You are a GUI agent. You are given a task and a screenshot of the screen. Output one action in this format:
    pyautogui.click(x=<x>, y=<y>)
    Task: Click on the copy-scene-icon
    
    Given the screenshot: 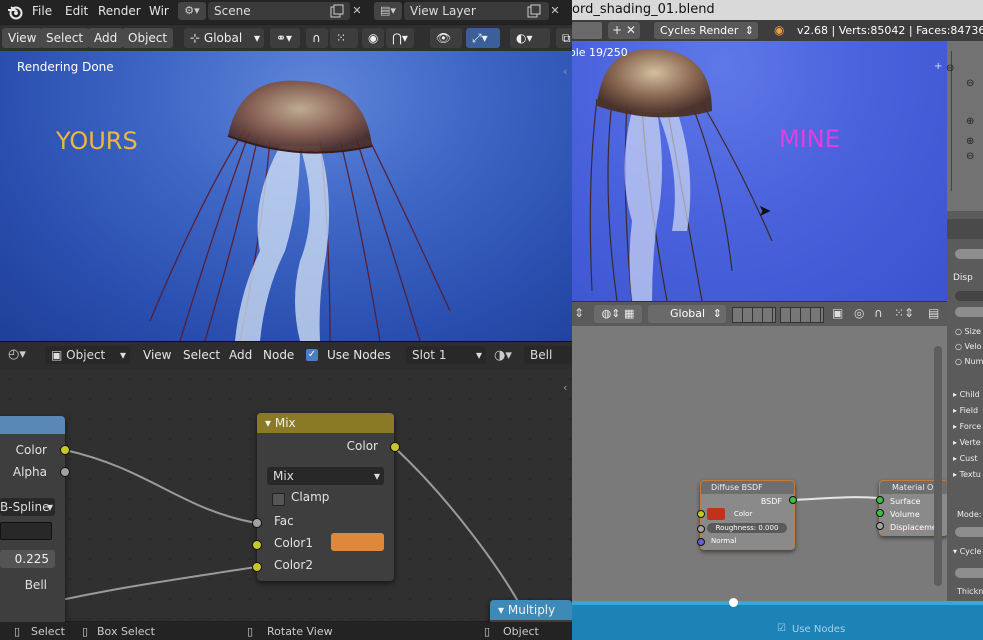 What is the action you would take?
    pyautogui.click(x=337, y=11)
    